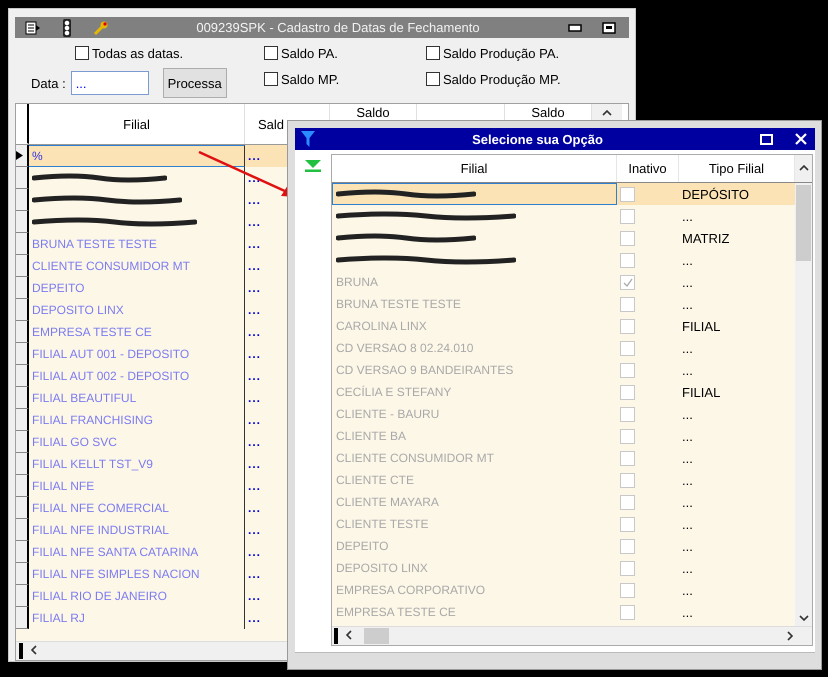 Image resolution: width=828 pixels, height=677 pixels. Describe the element at coordinates (396, 612) in the screenshot. I see `cell-text: EMPRESA TESTE CE` at that location.